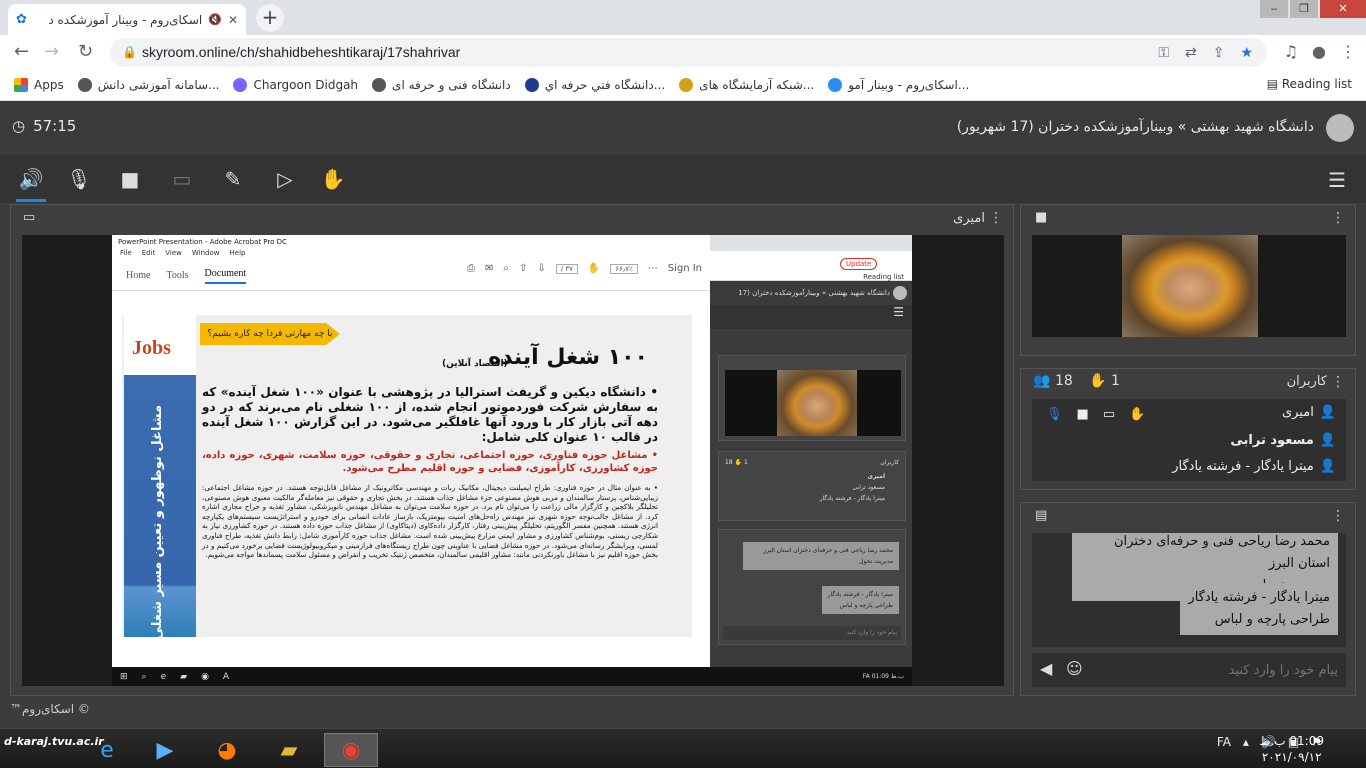  I want to click on browser-tab: ✿ اسکای‌روم - وبینار آموزشکده د 🔇 ✕, so click(127, 19).